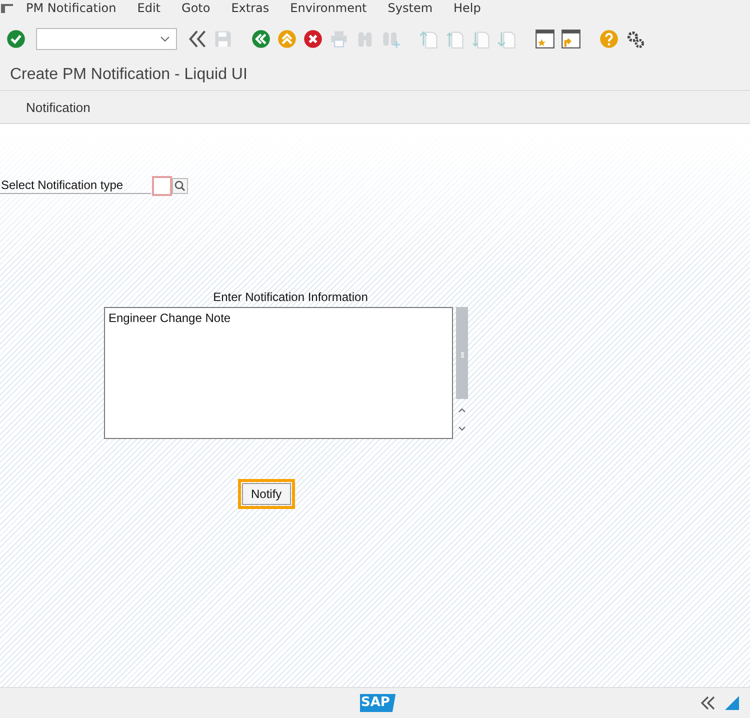 This screenshot has height=718, width=750. I want to click on input-field, so click(162, 186).